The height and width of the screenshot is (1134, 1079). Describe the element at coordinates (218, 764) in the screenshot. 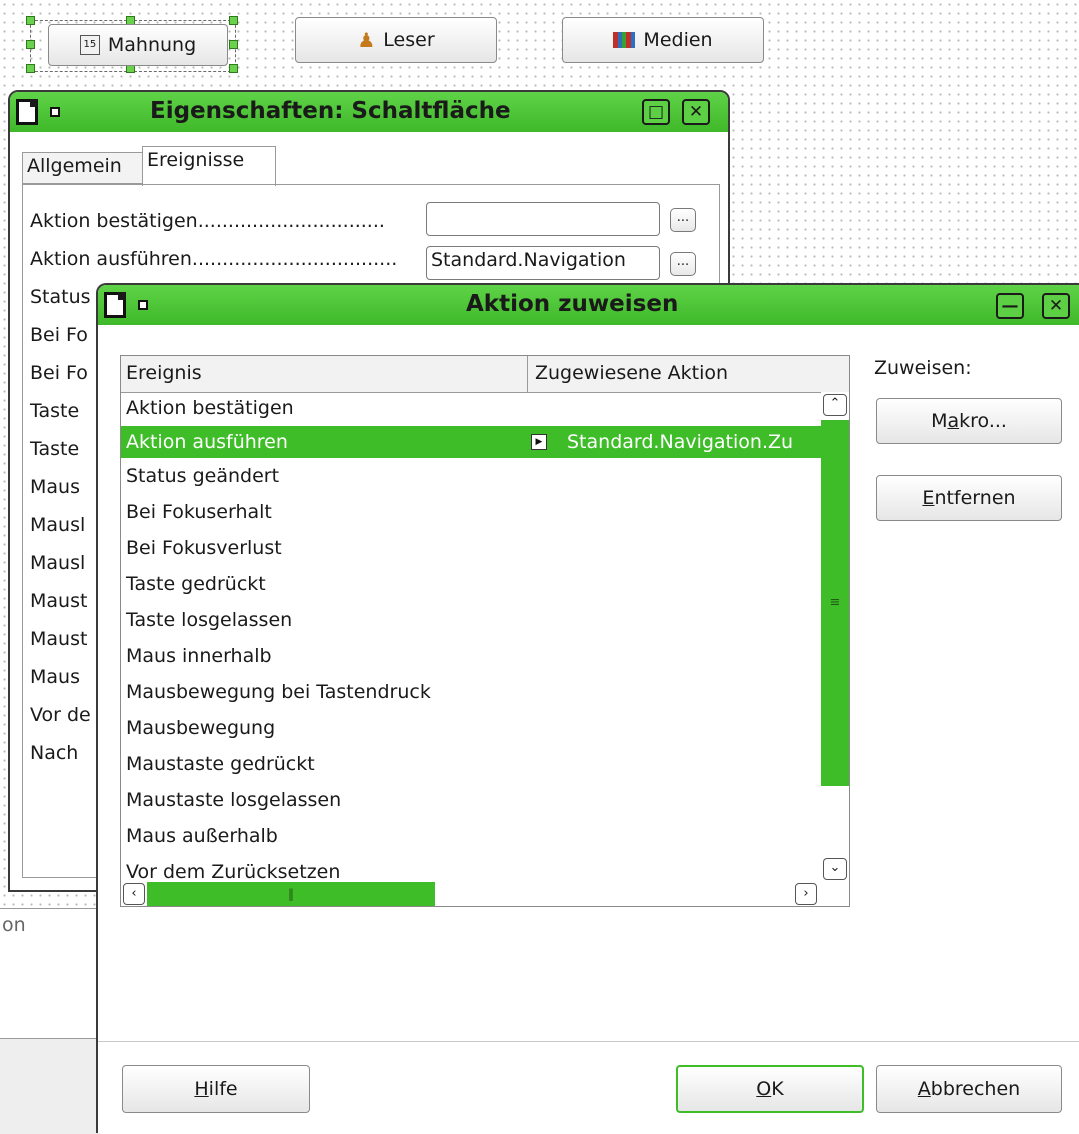

I see `list-item: Maustaste gedrückt` at that location.